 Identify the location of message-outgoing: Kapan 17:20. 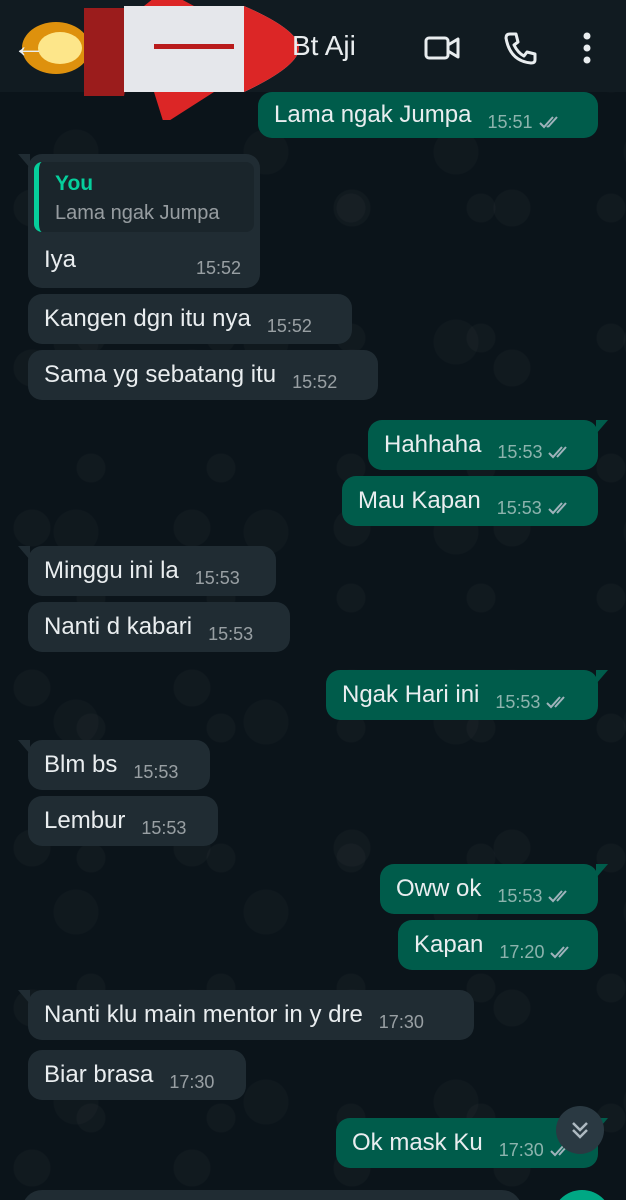
(498, 945).